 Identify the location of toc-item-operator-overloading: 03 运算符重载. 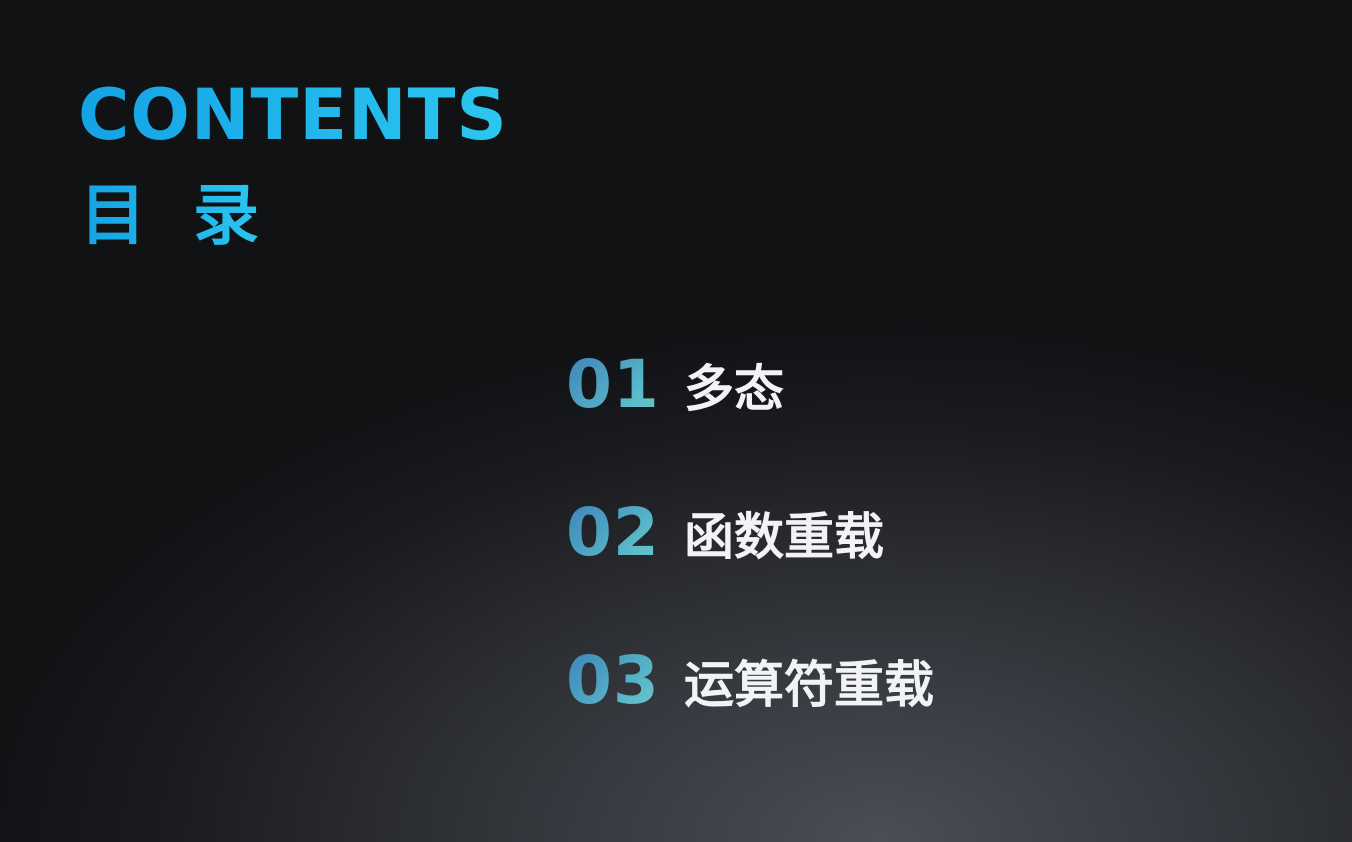
(946, 681).